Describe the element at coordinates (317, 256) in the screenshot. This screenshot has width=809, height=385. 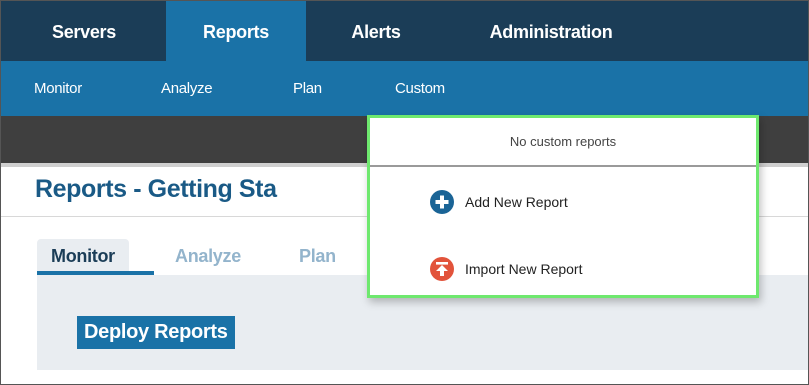
I see `content-tab-plan: Plan` at that location.